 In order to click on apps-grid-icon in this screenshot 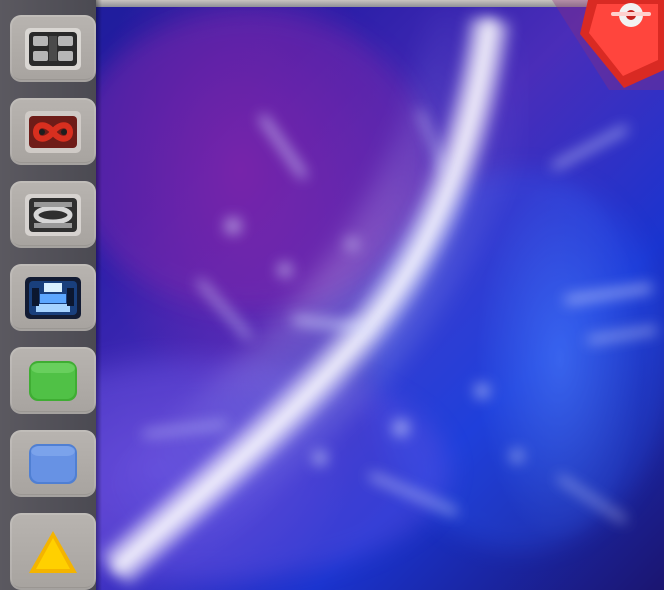, I will do `click(53, 48)`.